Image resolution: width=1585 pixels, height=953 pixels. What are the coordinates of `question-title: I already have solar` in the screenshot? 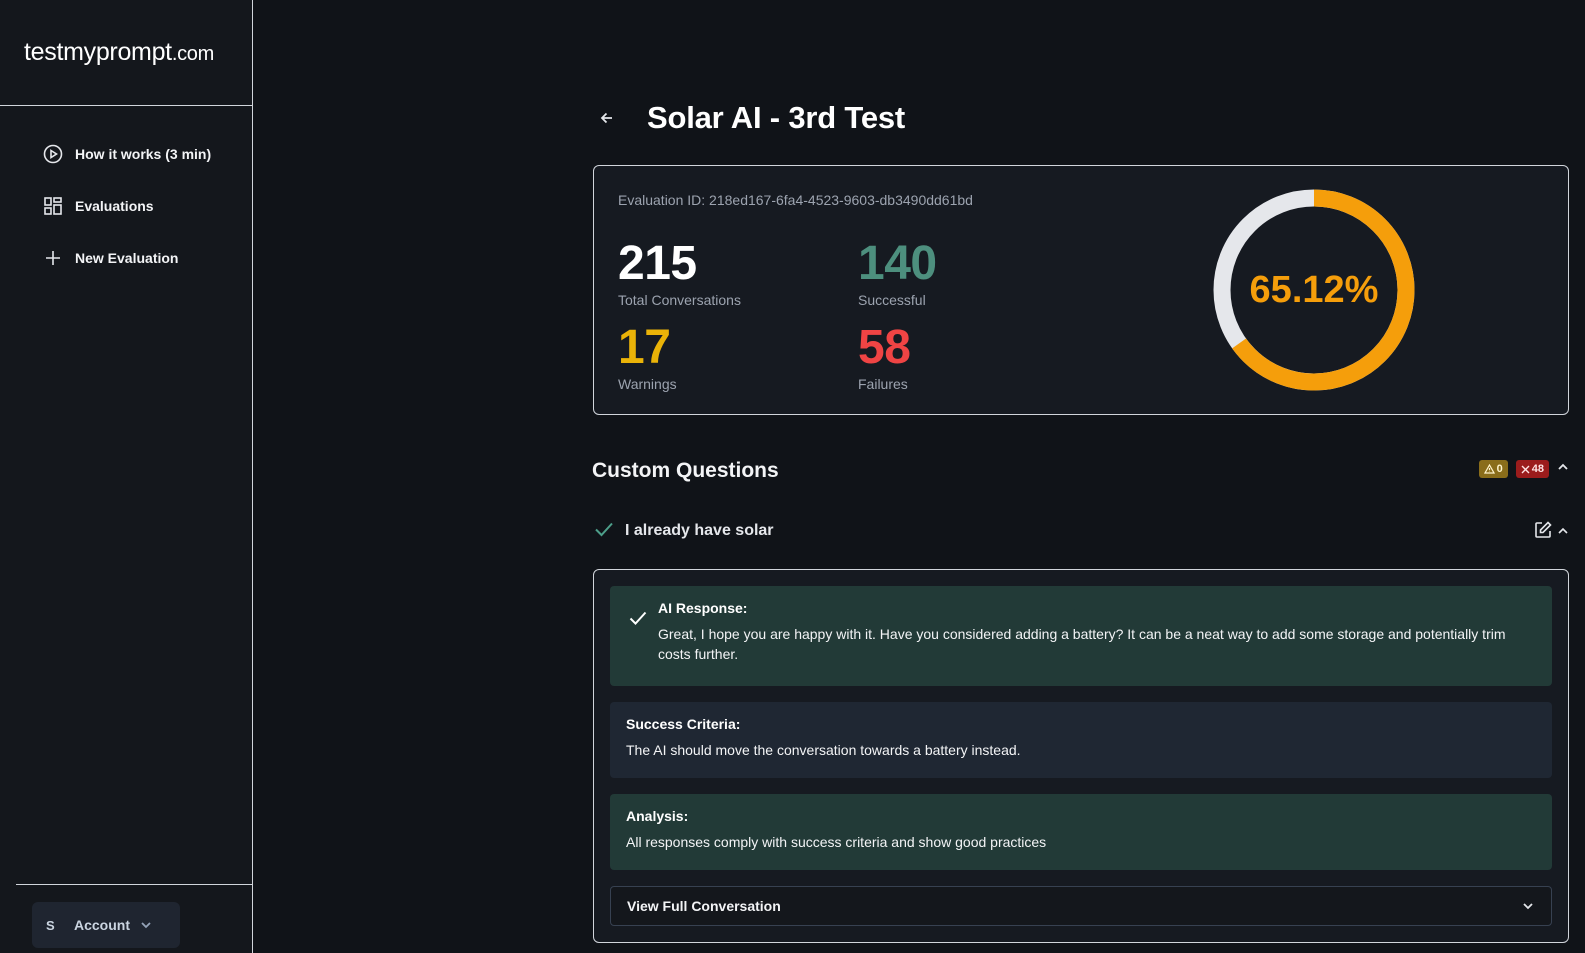 It's located at (699, 530).